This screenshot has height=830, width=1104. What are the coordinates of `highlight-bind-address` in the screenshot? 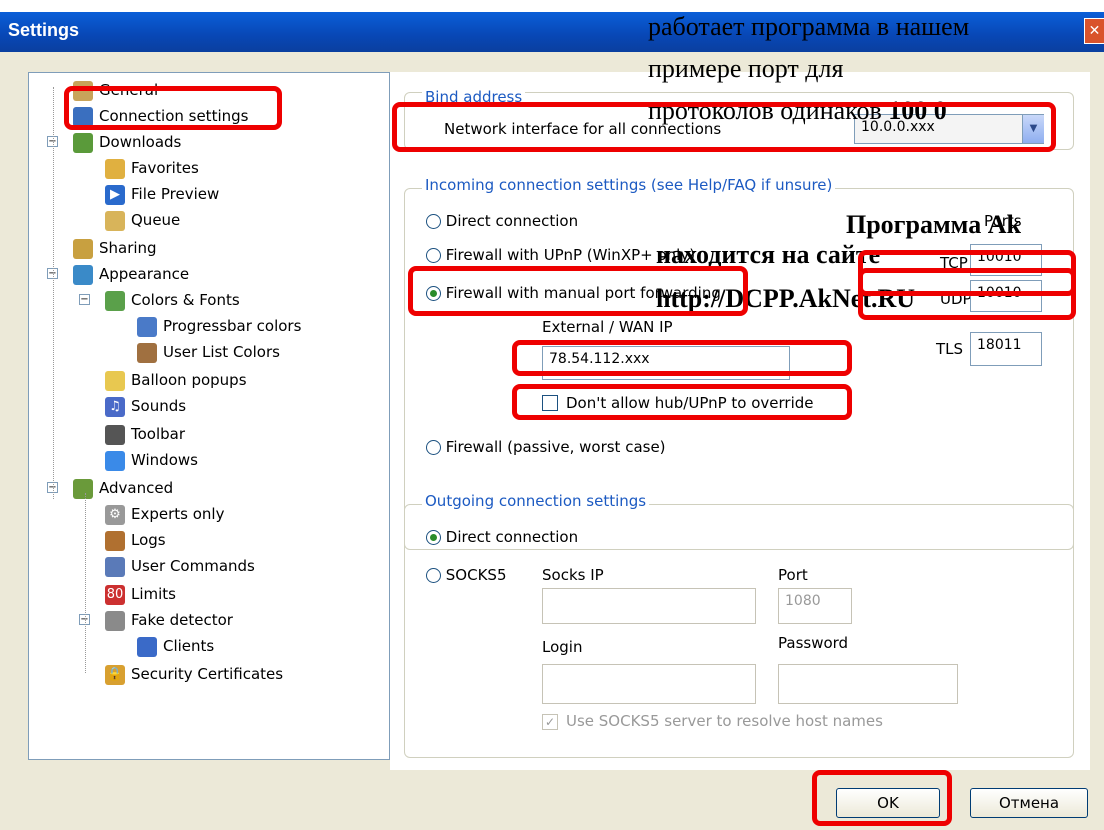 It's located at (724, 127).